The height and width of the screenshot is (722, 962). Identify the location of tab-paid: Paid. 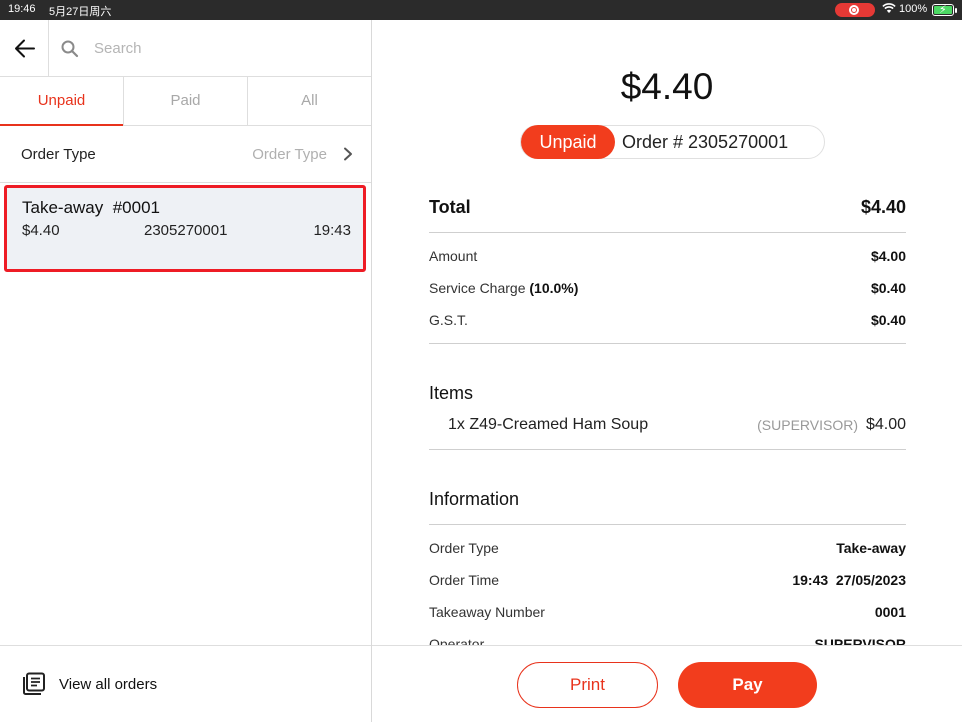
(186, 101).